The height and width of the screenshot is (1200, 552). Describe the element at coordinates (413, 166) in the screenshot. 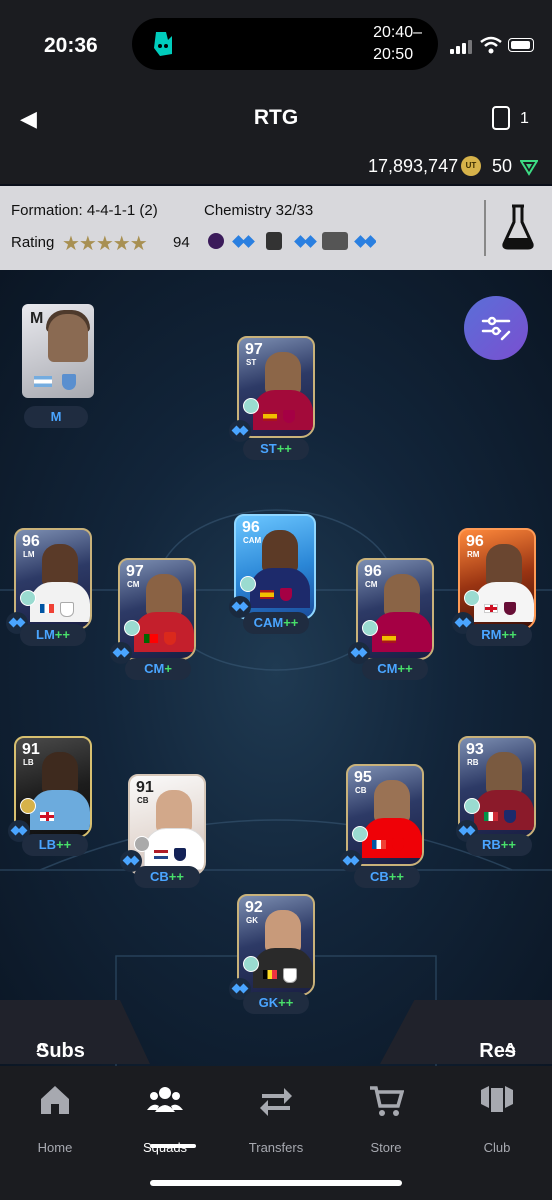

I see `coin-balance: 17,893,747` at that location.